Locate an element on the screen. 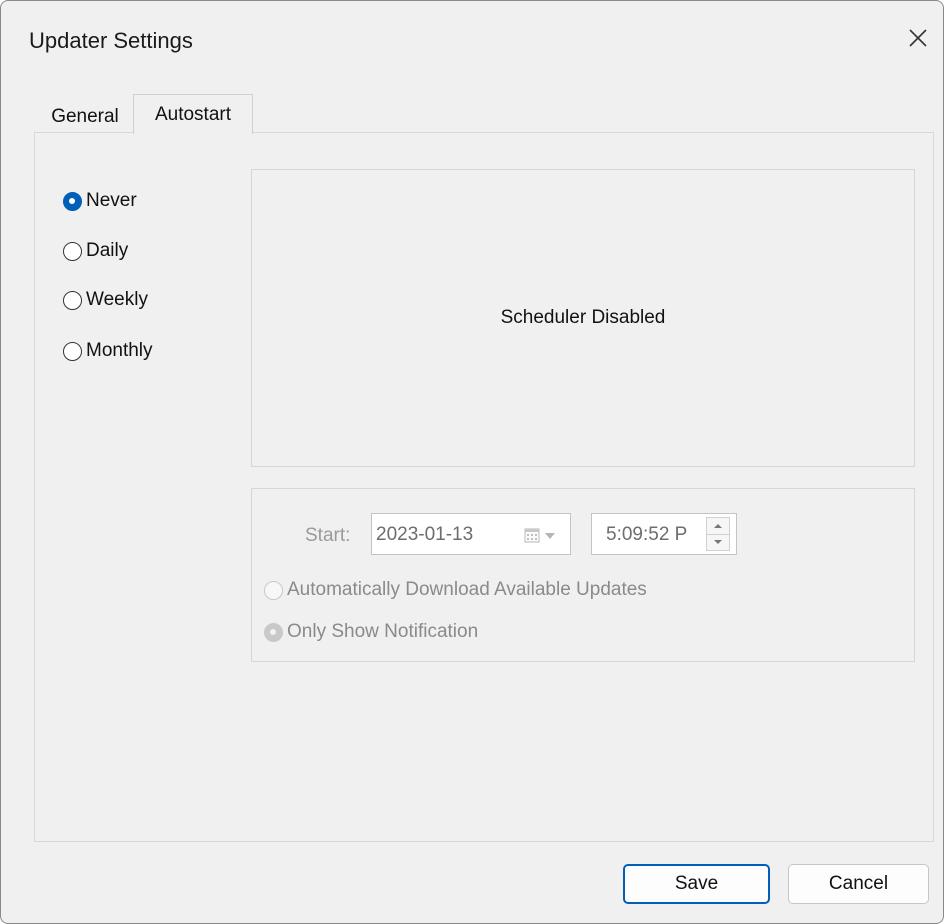  radio-only-notification-label: Only Show Notification is located at coordinates (383, 631).